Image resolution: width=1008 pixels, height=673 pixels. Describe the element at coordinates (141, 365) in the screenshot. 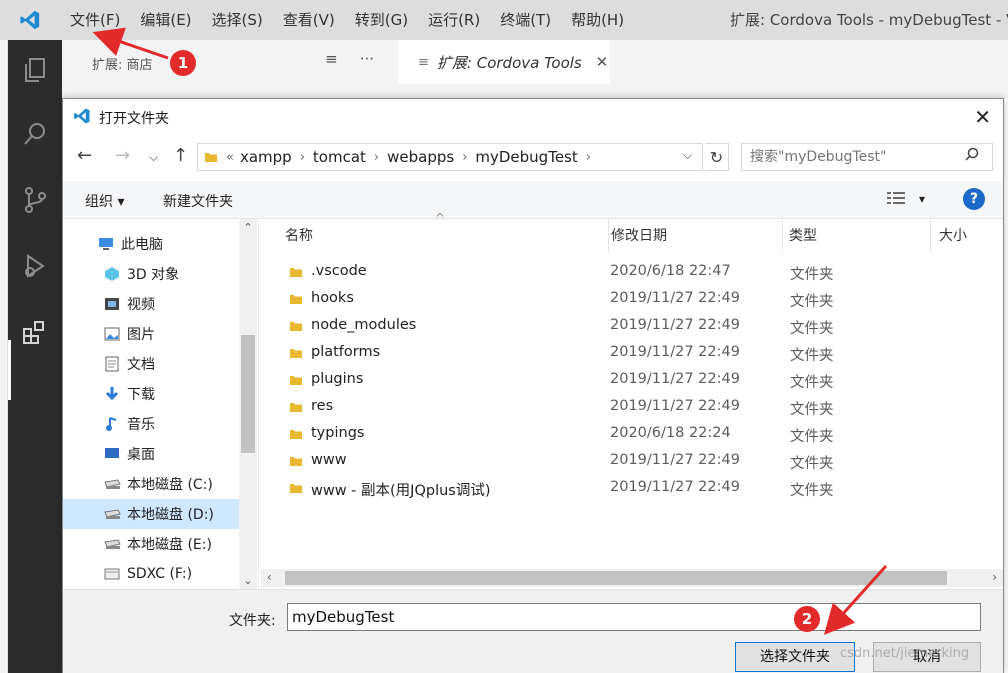

I see `nav-item-label: 文档` at that location.